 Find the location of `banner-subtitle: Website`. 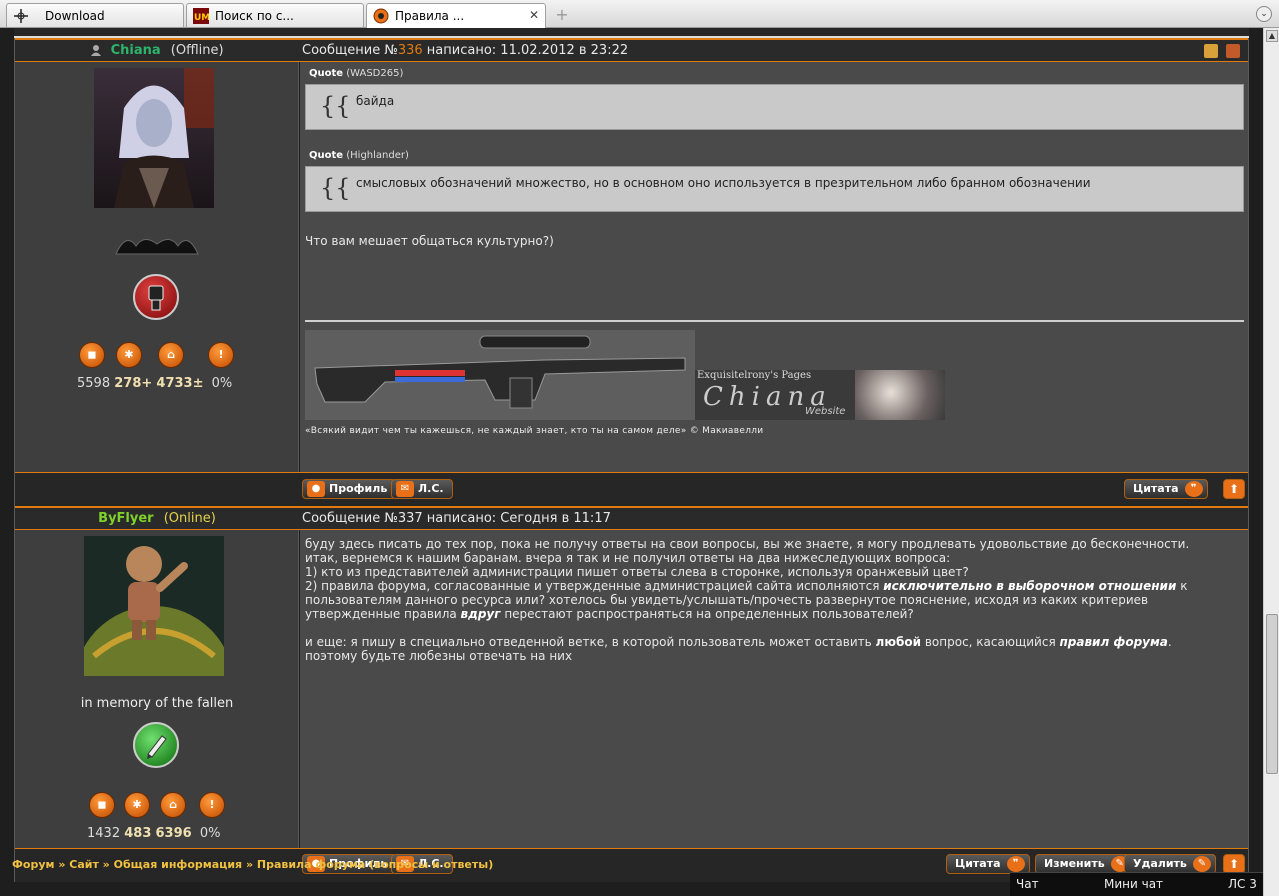

banner-subtitle: Website is located at coordinates (825, 411).